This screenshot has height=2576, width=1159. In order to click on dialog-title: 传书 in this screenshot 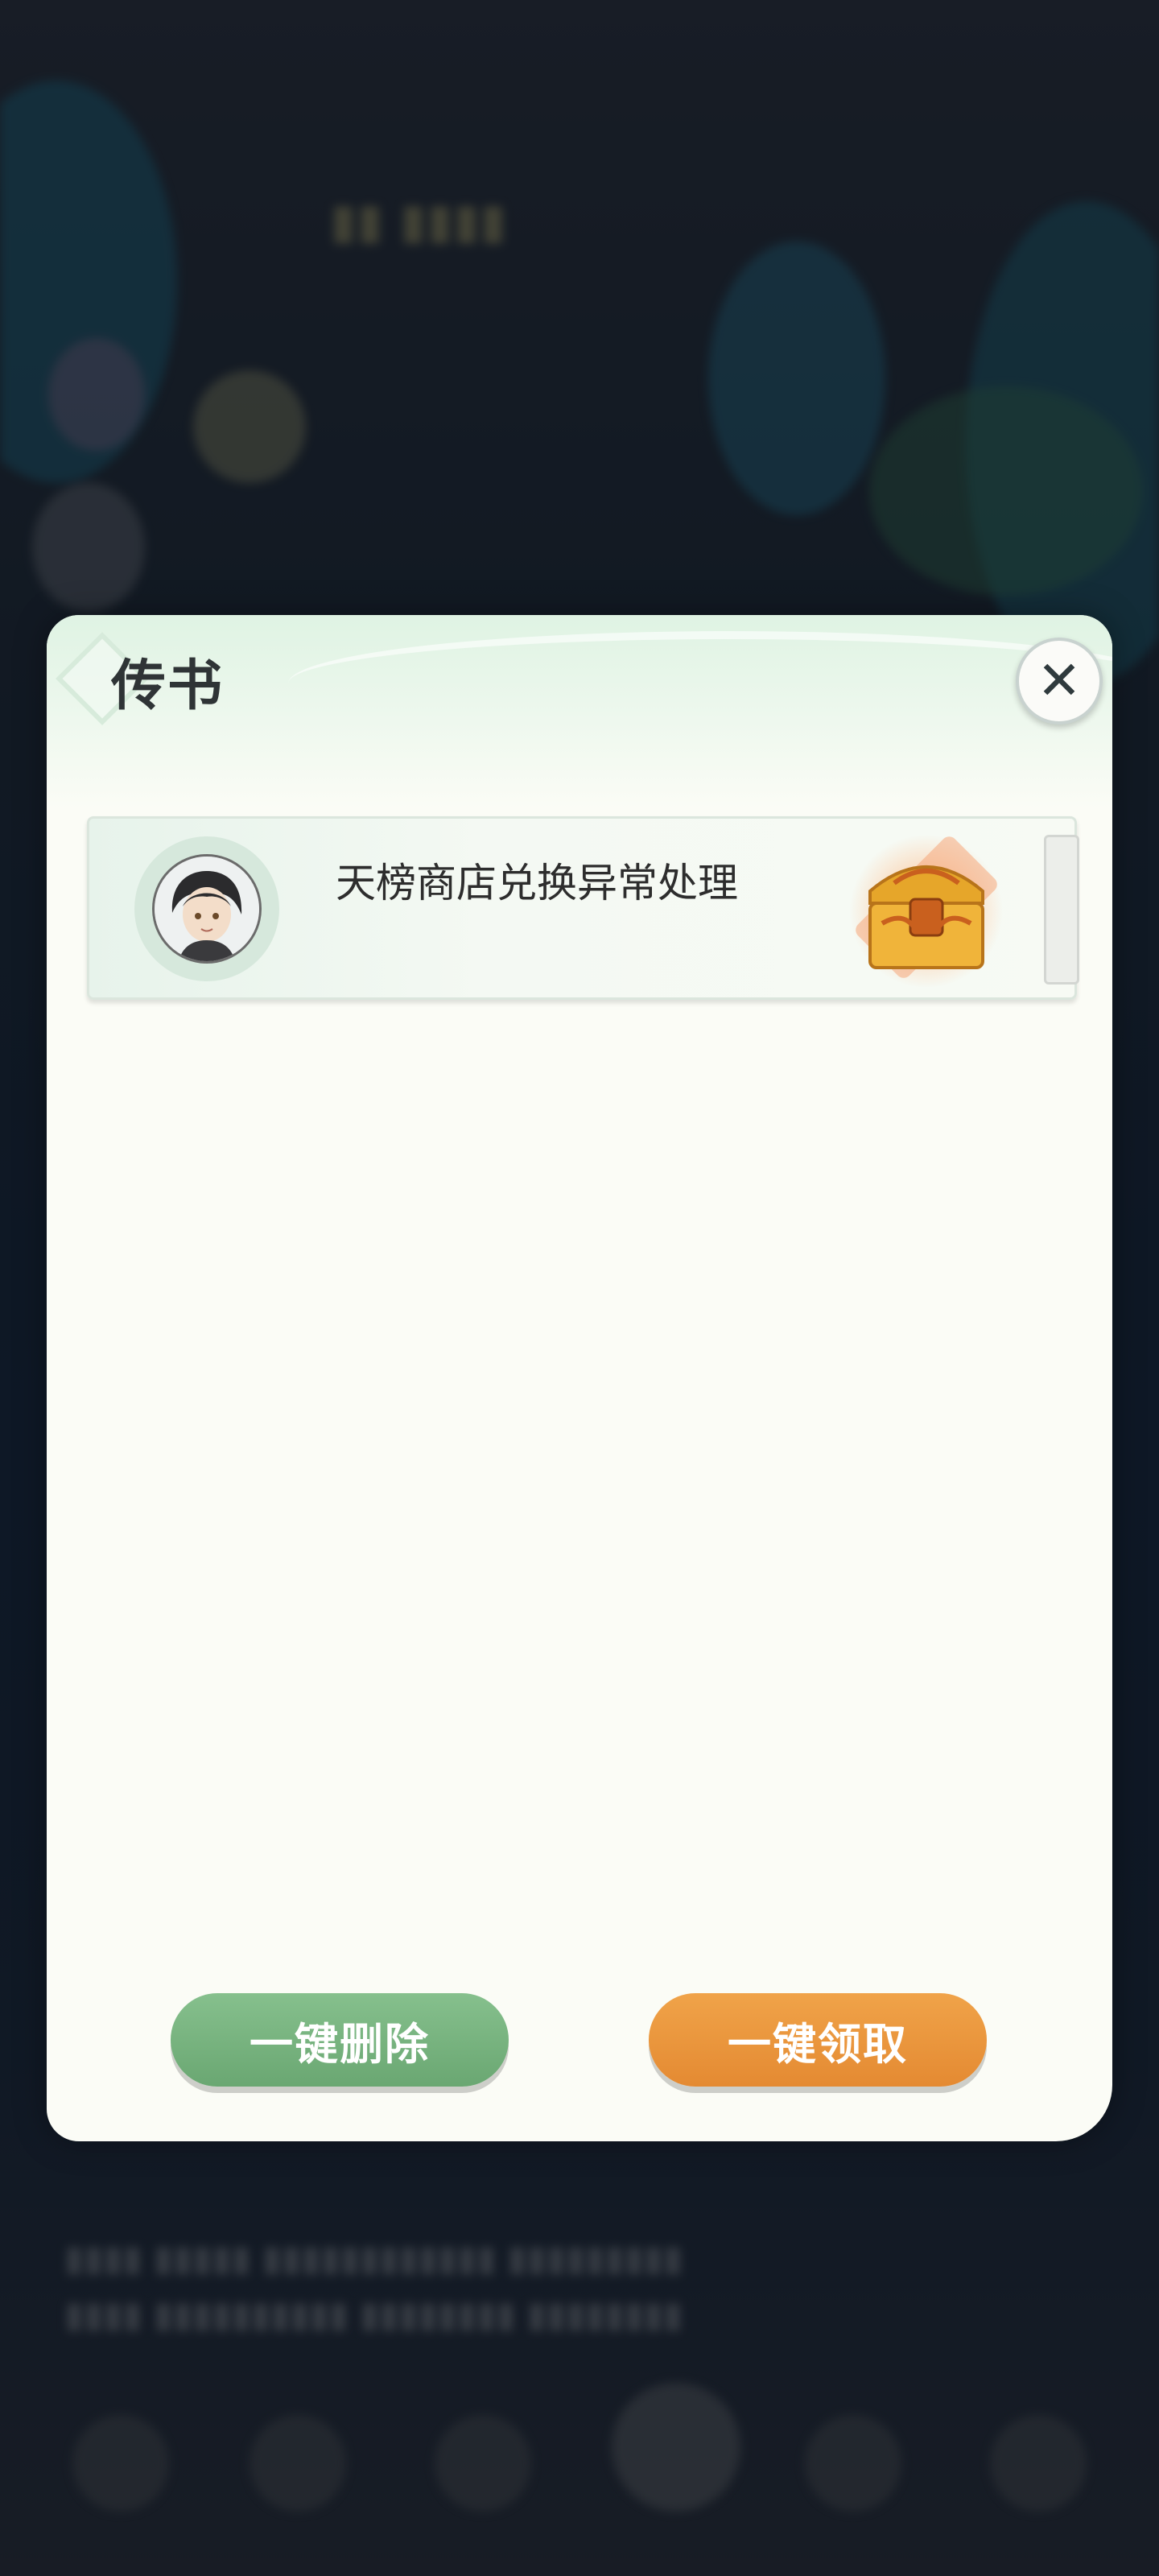, I will do `click(168, 686)`.